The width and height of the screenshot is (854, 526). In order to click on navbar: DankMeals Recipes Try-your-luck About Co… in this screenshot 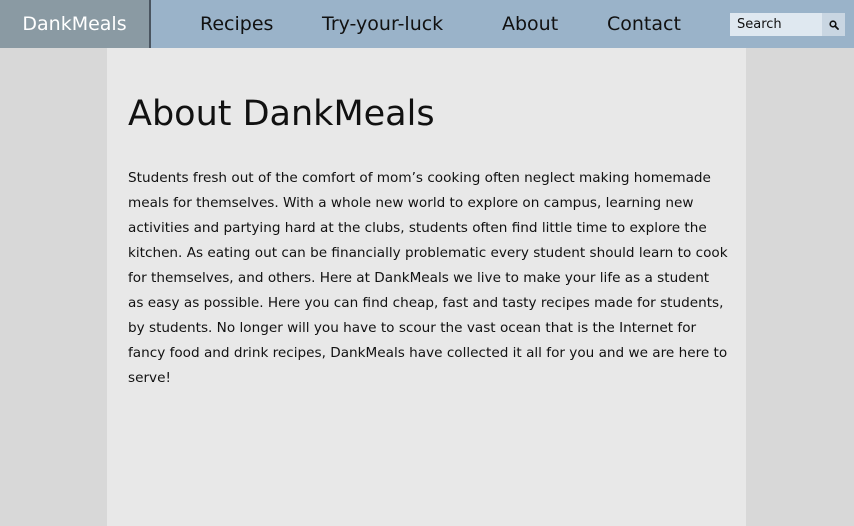, I will do `click(427, 24)`.